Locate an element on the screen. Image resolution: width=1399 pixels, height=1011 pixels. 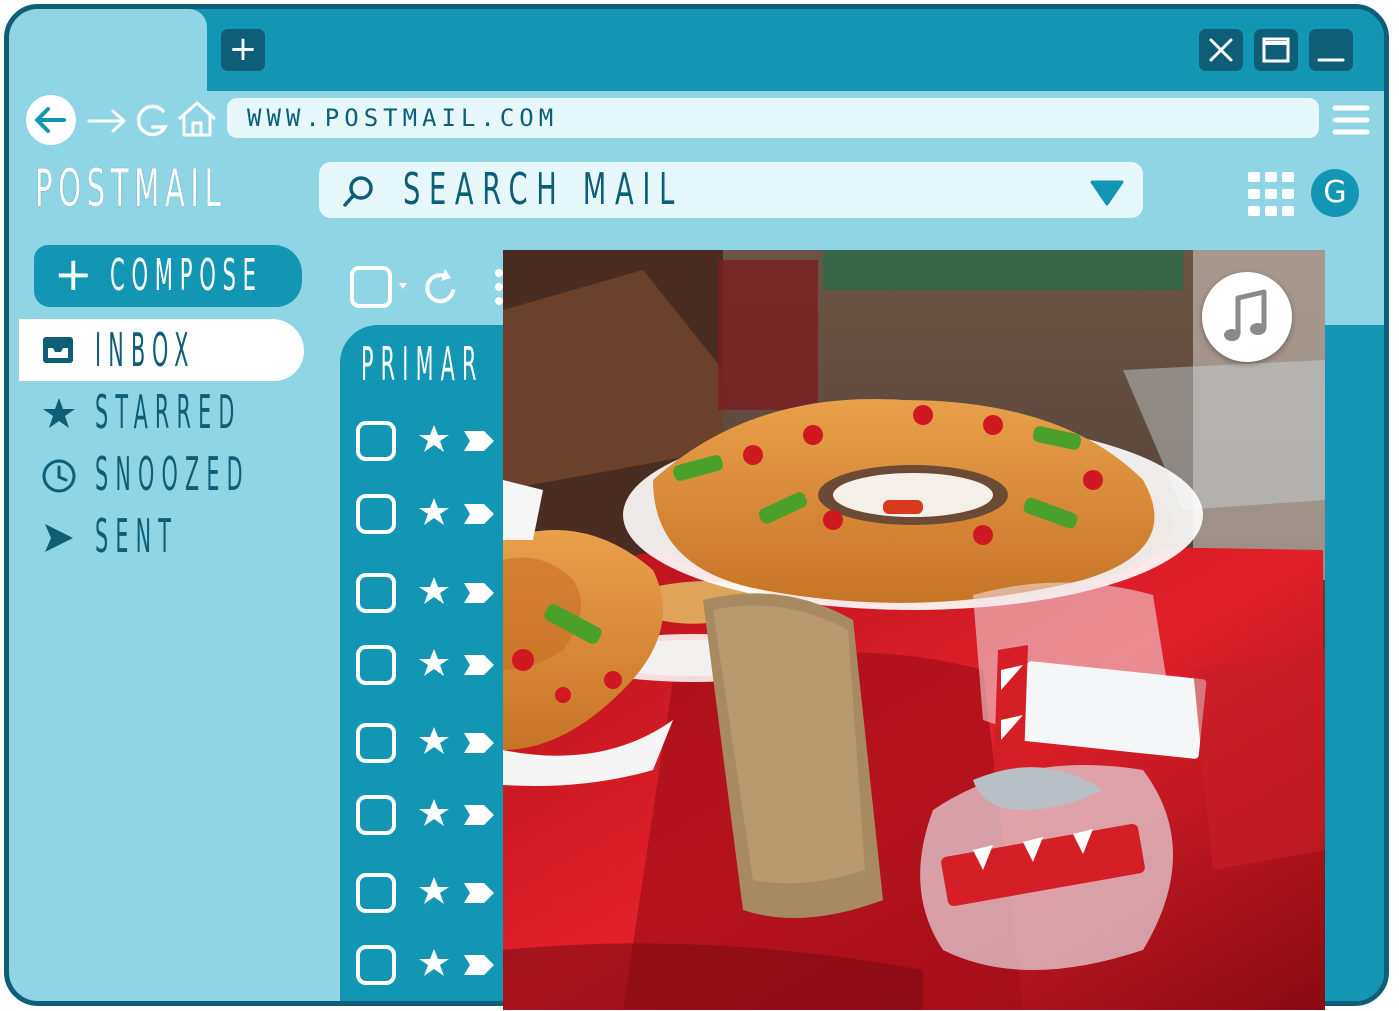
music-button is located at coordinates (1247, 317).